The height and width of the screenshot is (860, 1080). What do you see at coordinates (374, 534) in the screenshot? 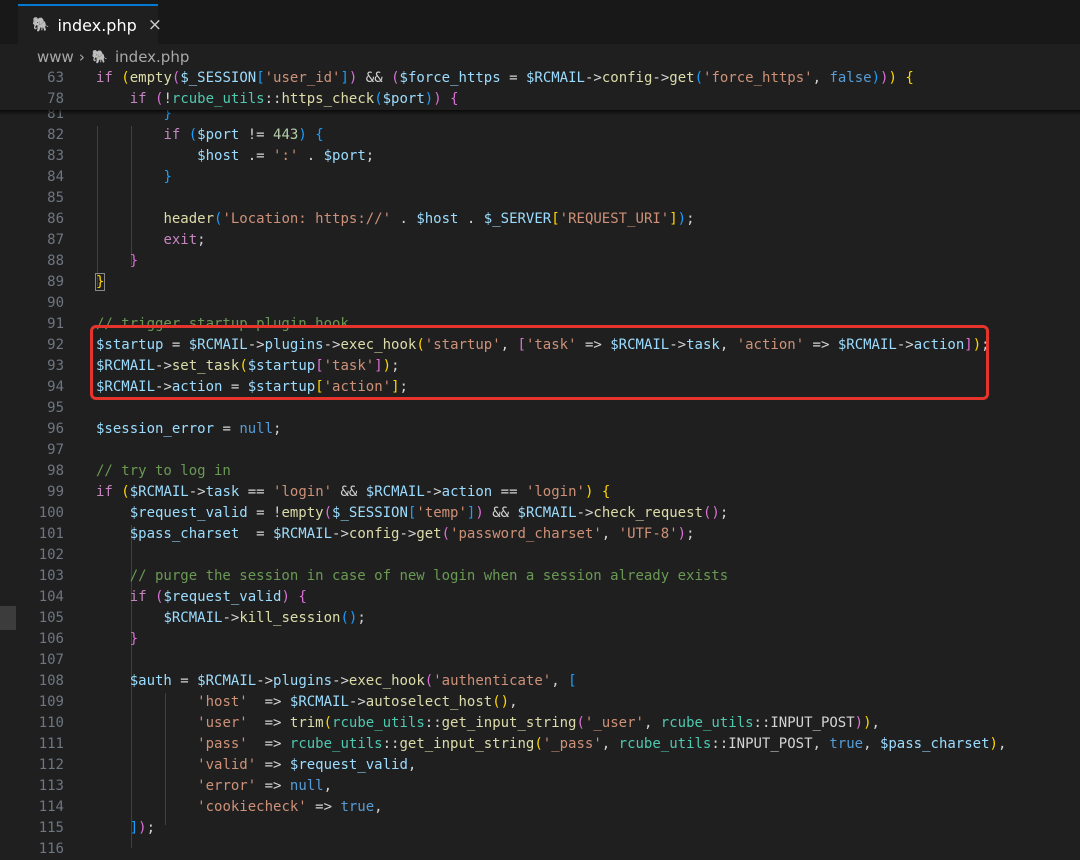
I see `code-token: config` at bounding box center [374, 534].